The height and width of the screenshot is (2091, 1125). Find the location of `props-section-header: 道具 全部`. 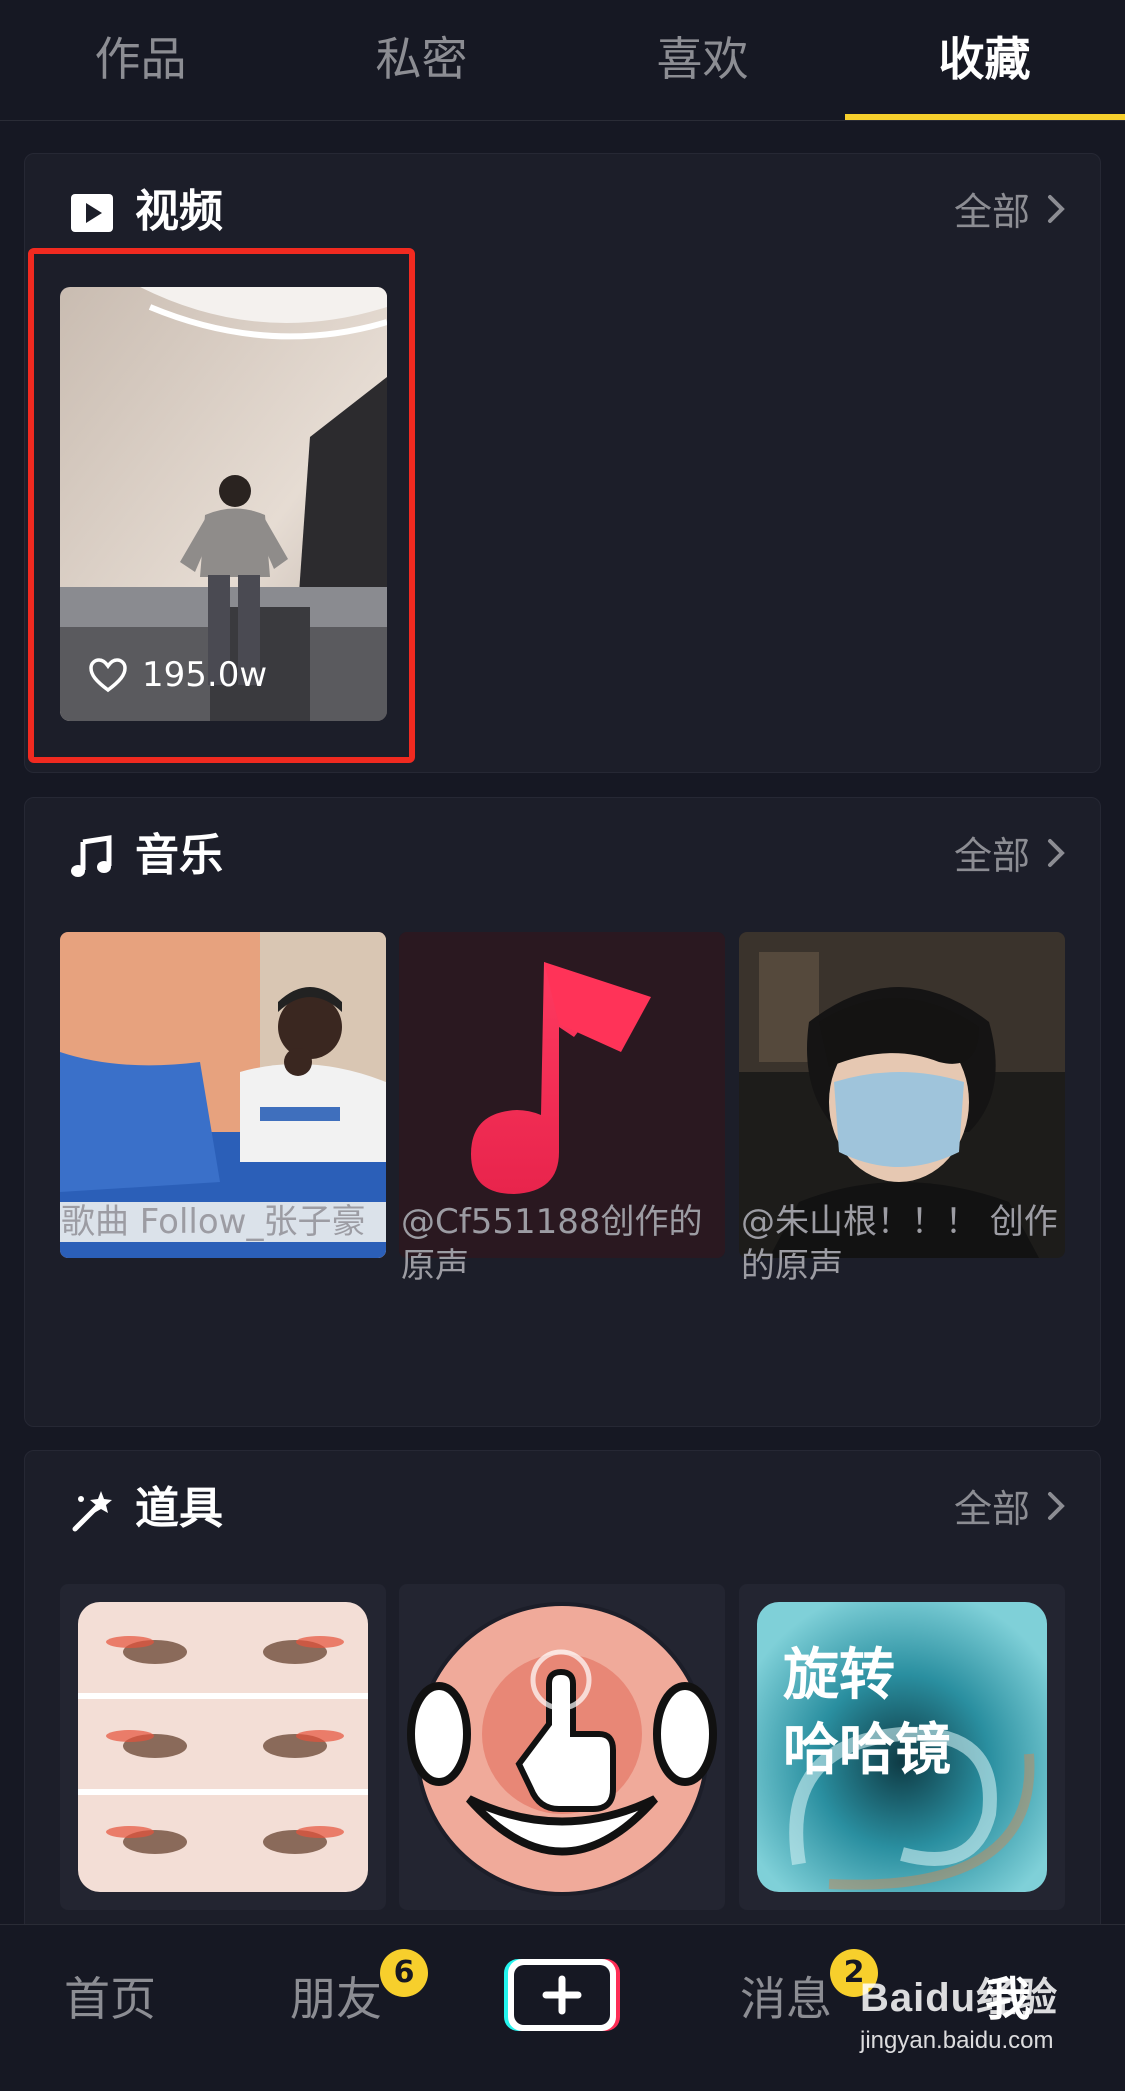

props-section-header: 道具 全部 is located at coordinates (562, 1516).